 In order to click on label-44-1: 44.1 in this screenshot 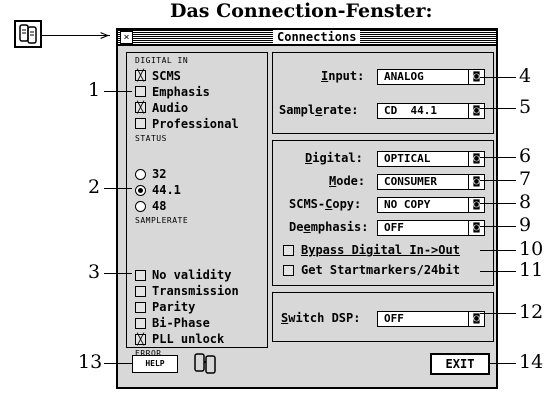, I will do `click(166, 190)`.